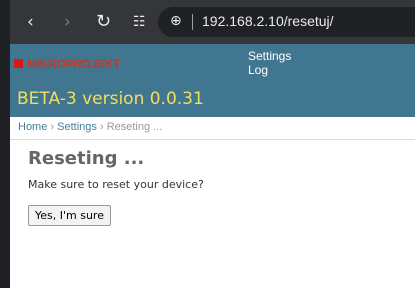  What do you see at coordinates (74, 64) in the screenshot?
I see `logo-text: MIKROPROJEKT` at bounding box center [74, 64].